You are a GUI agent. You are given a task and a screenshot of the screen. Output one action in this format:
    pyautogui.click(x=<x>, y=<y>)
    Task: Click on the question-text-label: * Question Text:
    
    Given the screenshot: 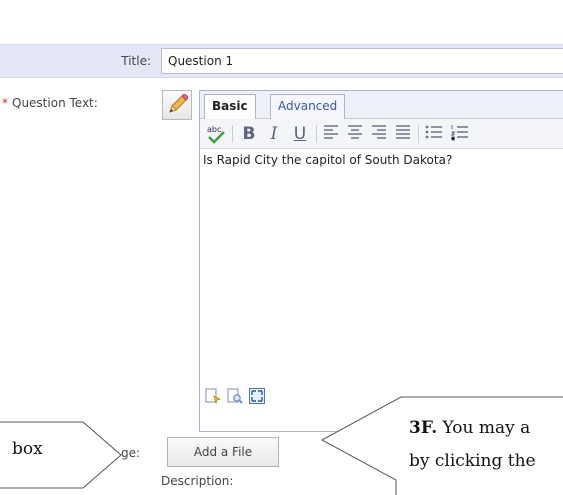 What is the action you would take?
    pyautogui.click(x=50, y=103)
    